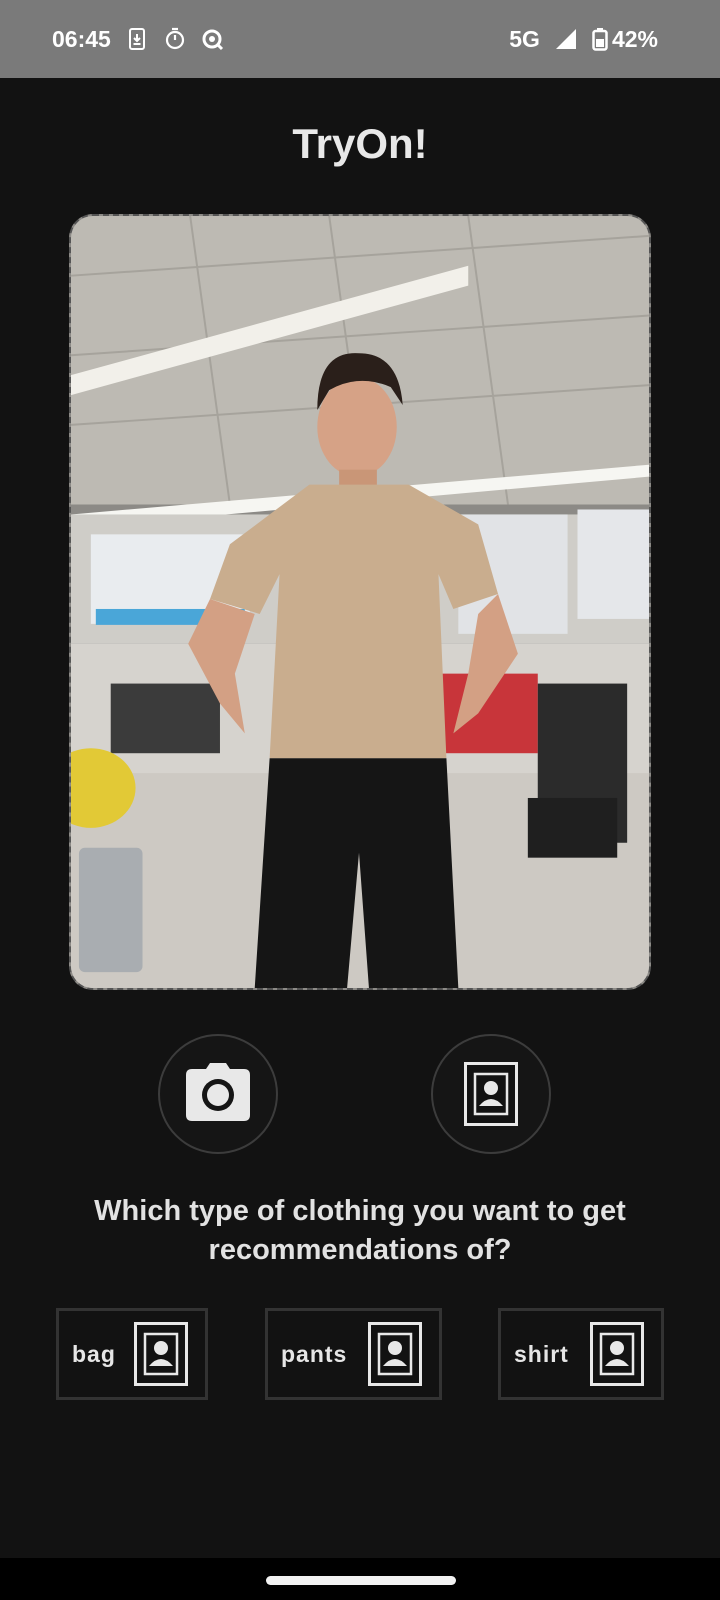 The width and height of the screenshot is (720, 1600). What do you see at coordinates (314, 1353) in the screenshot?
I see `category-pants-label: pants` at bounding box center [314, 1353].